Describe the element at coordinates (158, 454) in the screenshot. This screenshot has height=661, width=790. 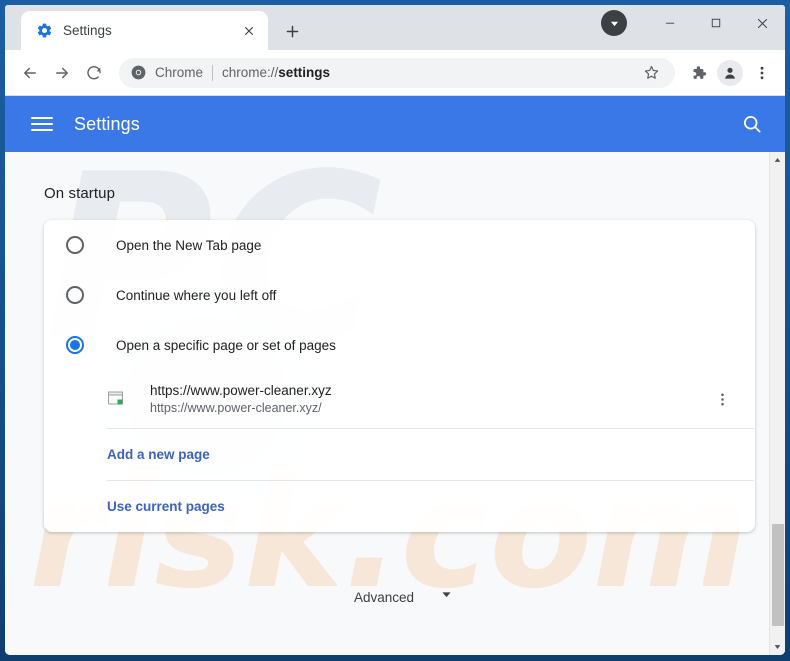
I see `add-new-page-link: Add a new page` at that location.